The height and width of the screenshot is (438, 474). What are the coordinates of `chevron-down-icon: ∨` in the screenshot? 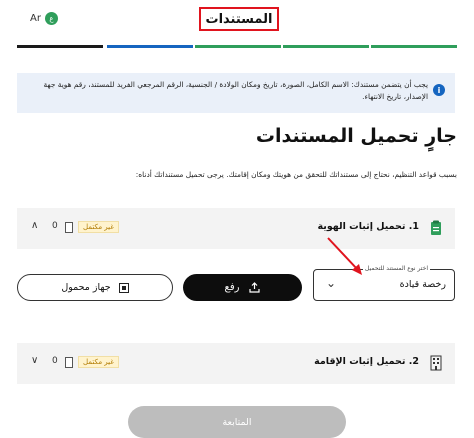 It's located at (34, 360).